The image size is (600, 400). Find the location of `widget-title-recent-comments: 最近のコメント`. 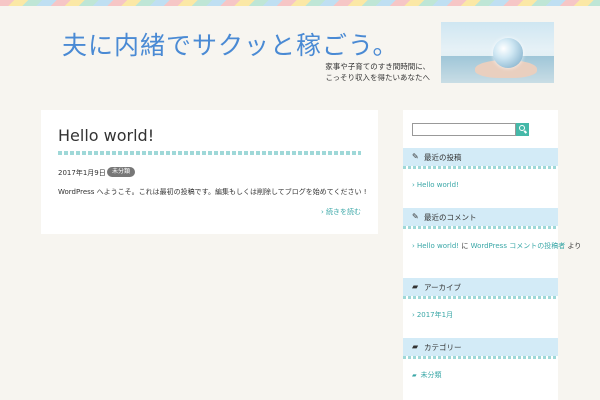

widget-title-recent-comments: 最近のコメント is located at coordinates (450, 217).